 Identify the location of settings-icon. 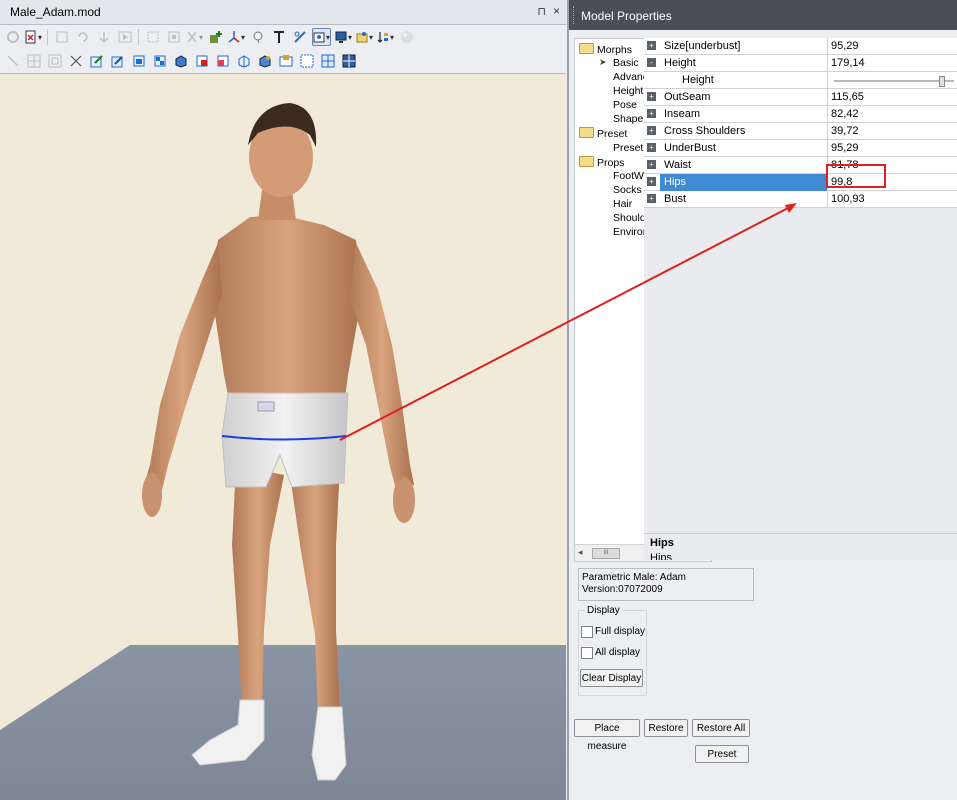
(321, 37).